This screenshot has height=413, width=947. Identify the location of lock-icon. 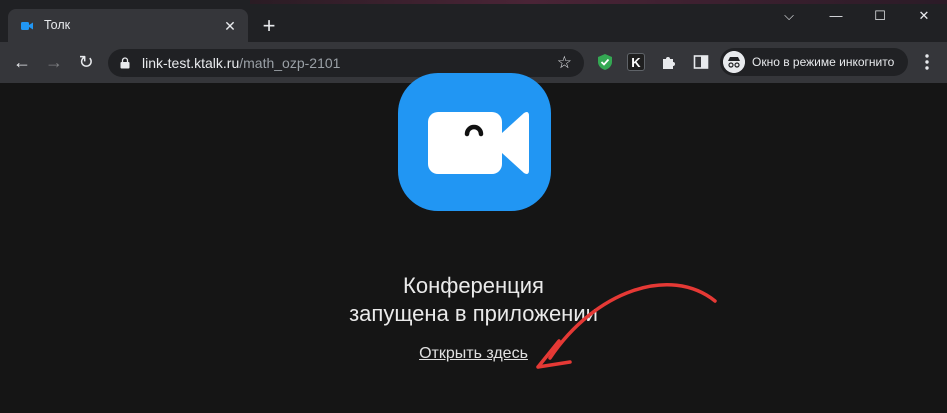
(125, 63).